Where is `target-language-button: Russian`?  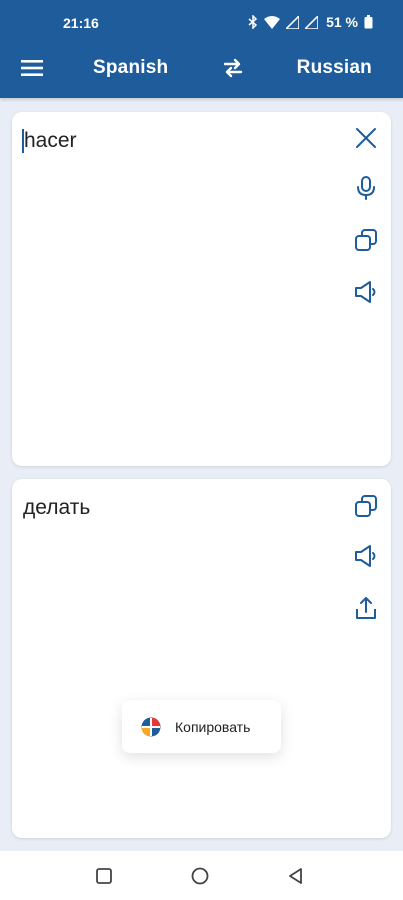
target-language-button: Russian is located at coordinates (334, 68).